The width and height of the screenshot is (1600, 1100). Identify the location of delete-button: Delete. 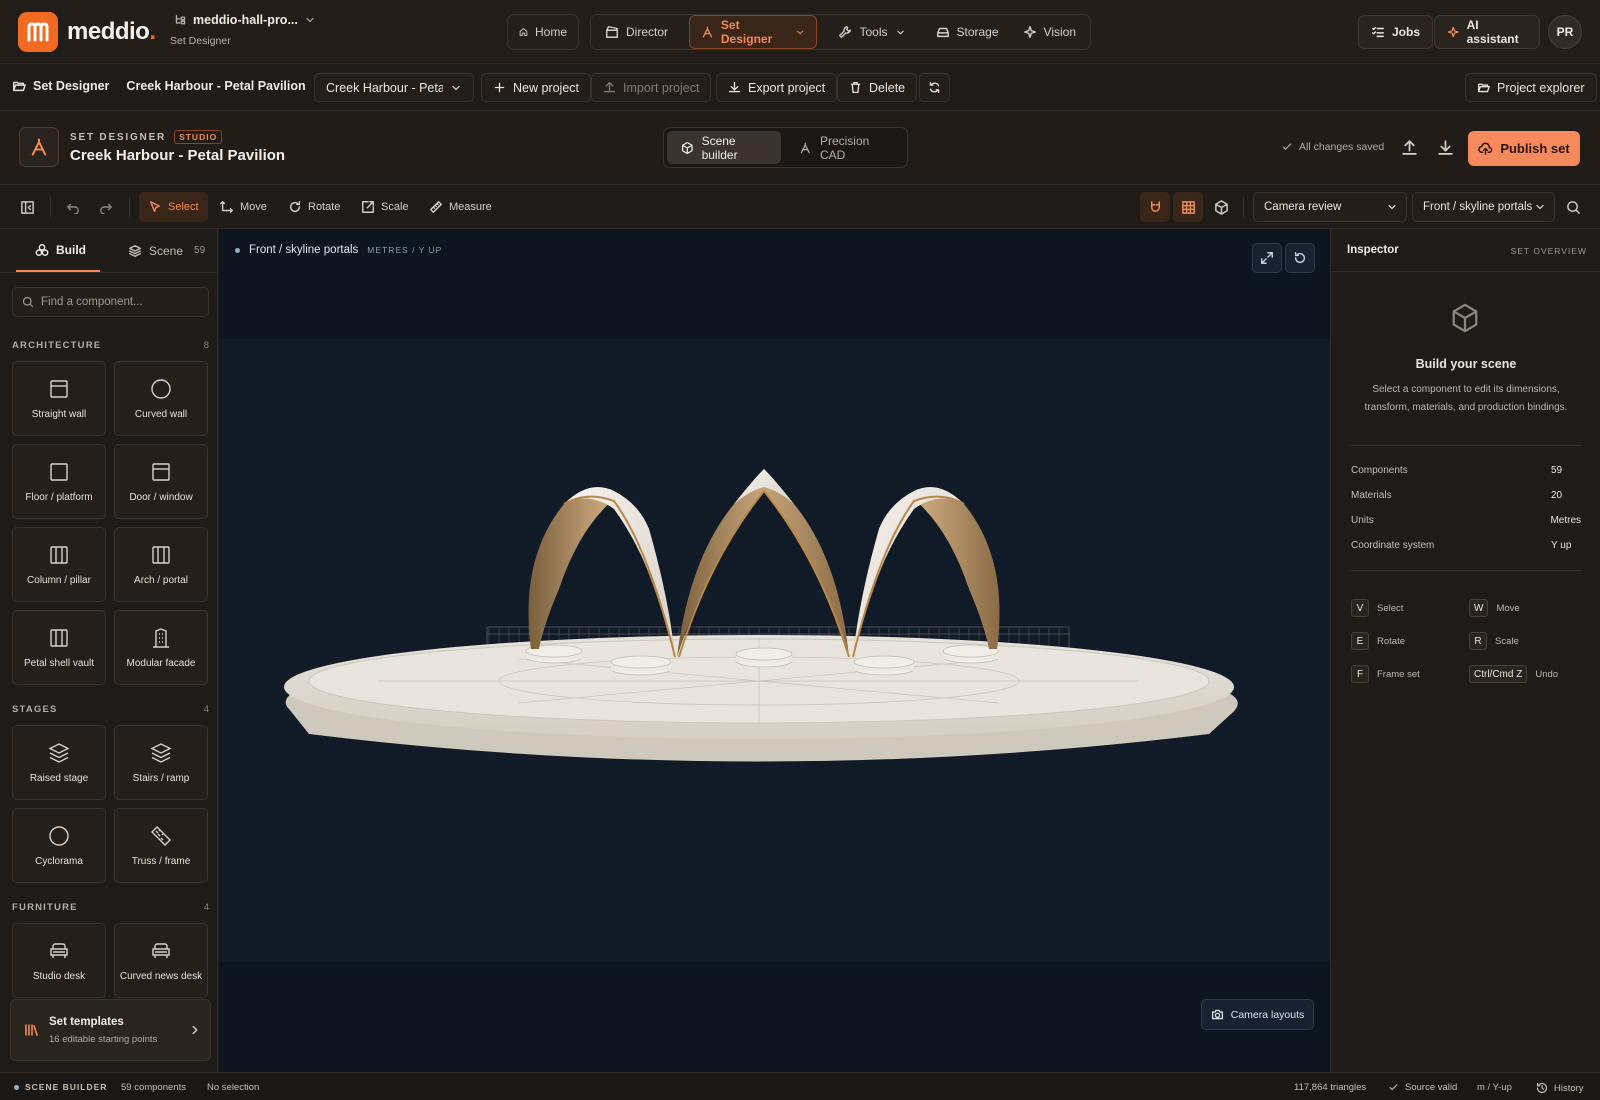
(877, 87).